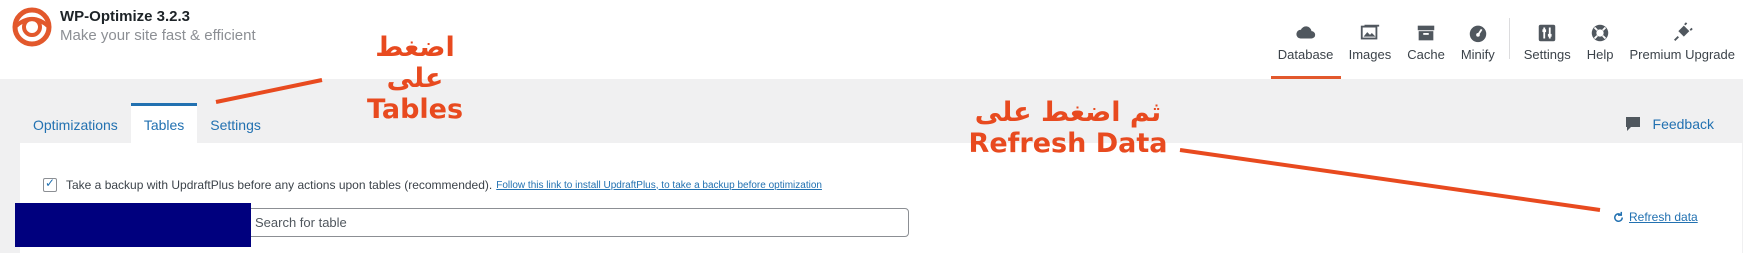  What do you see at coordinates (415, 63) in the screenshot?
I see `annotation-tables-line1: اضغط على` at bounding box center [415, 63].